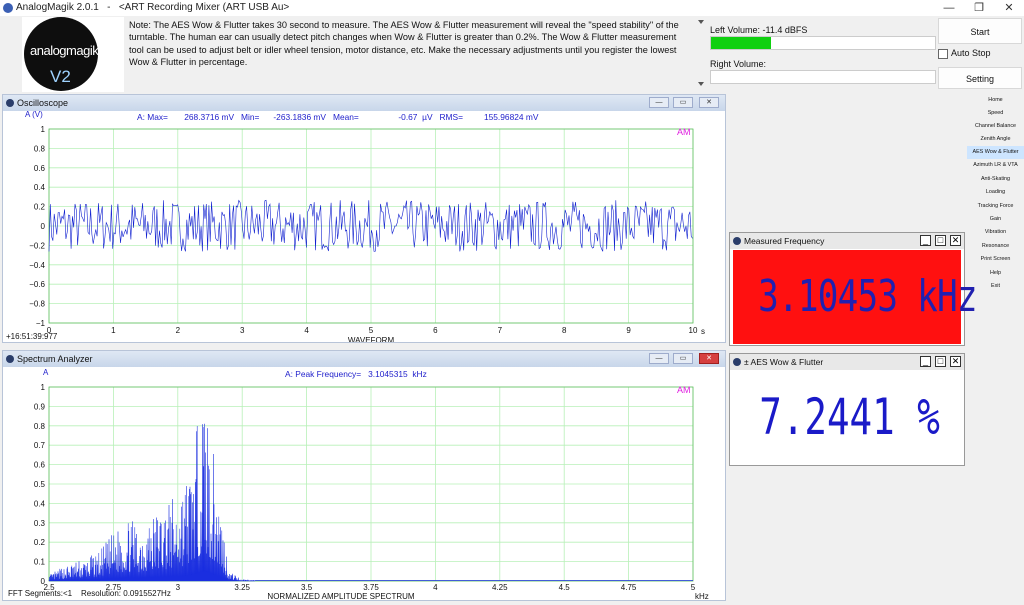 The image size is (1024, 605). Describe the element at coordinates (43, 103) in the screenshot. I see `oscilloscope-title: Oscilloscope` at that location.